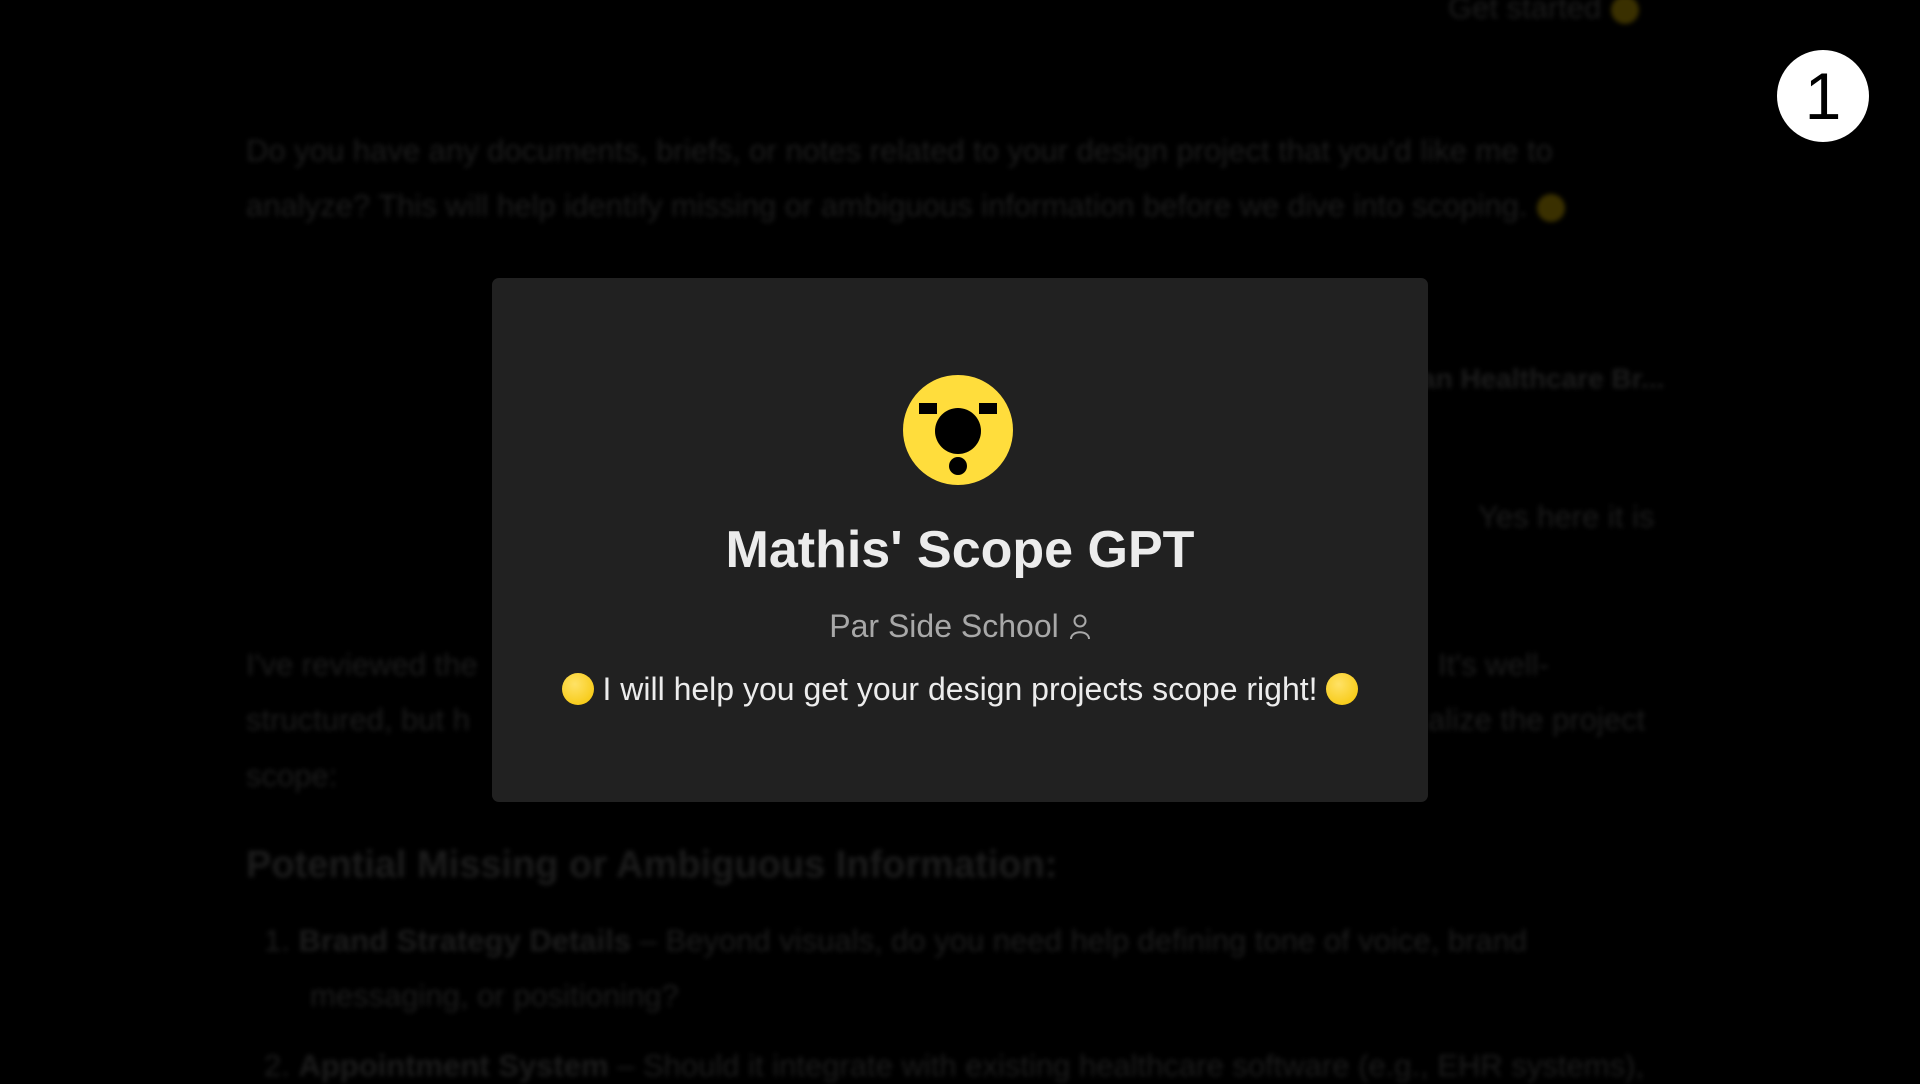 The image size is (1920, 1084). Describe the element at coordinates (1537, 719) in the screenshot. I see `assistant-message-line: alize the project` at that location.